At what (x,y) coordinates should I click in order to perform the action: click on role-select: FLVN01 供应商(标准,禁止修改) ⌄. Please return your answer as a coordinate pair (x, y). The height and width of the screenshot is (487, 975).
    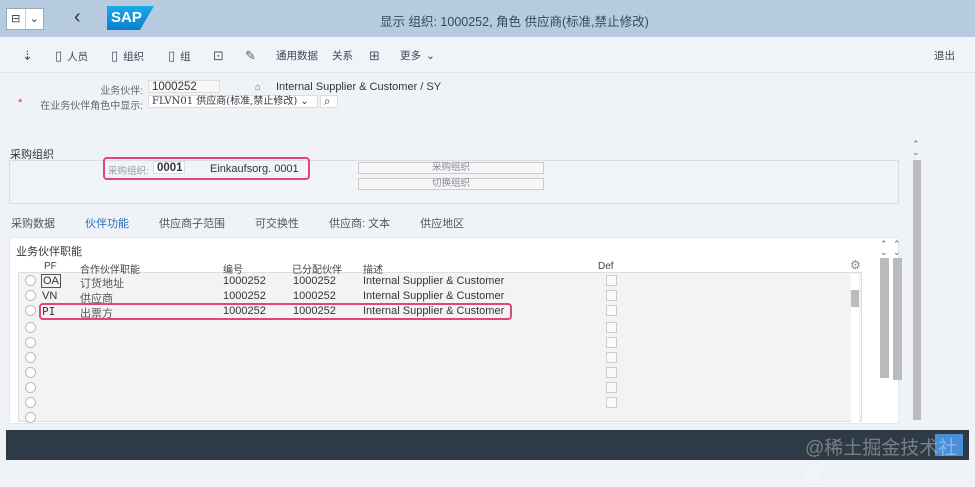
    Looking at the image, I should click on (233, 101).